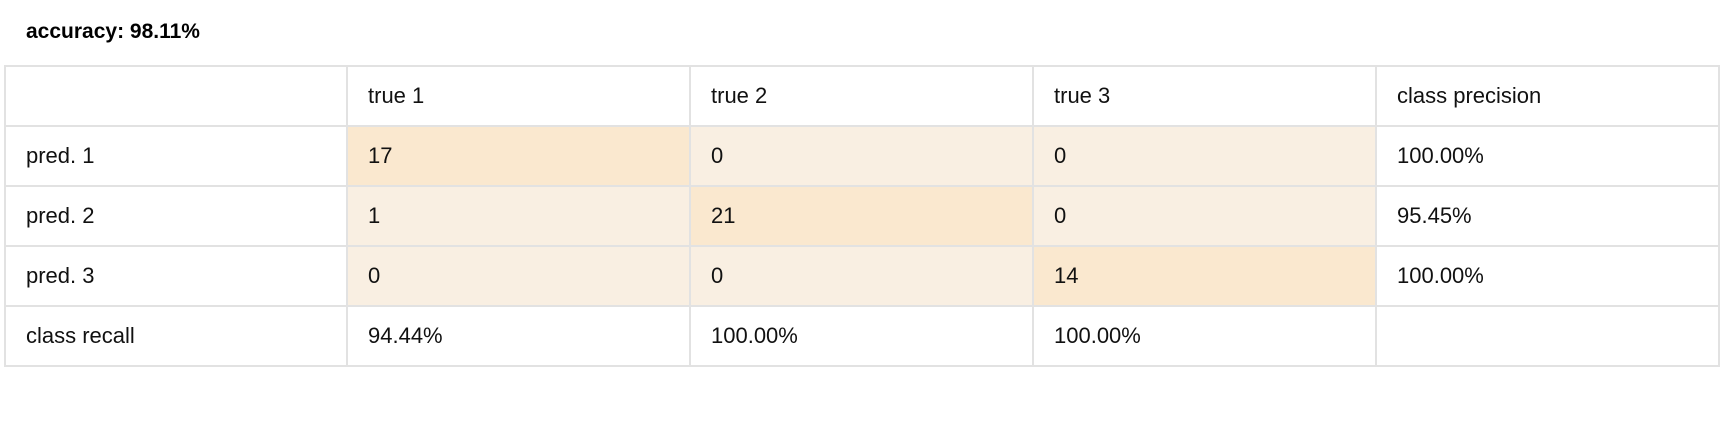 Image resolution: width=1720 pixels, height=422 pixels. What do you see at coordinates (176, 336) in the screenshot?
I see `row-header-class-recall: class recall` at bounding box center [176, 336].